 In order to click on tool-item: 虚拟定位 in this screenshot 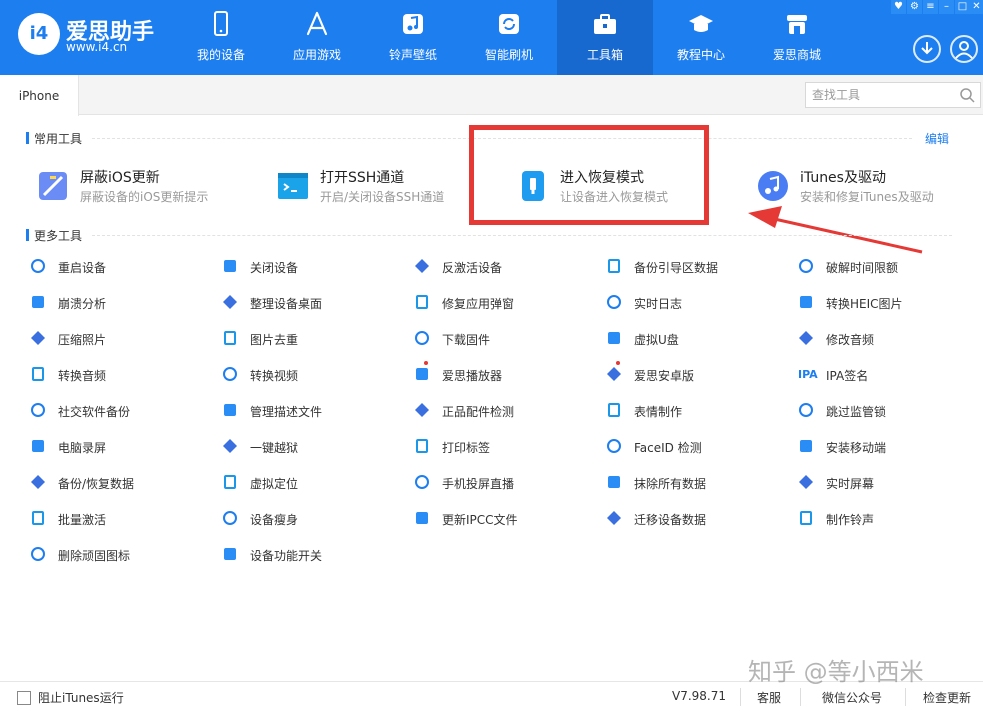, I will do `click(312, 483)`.